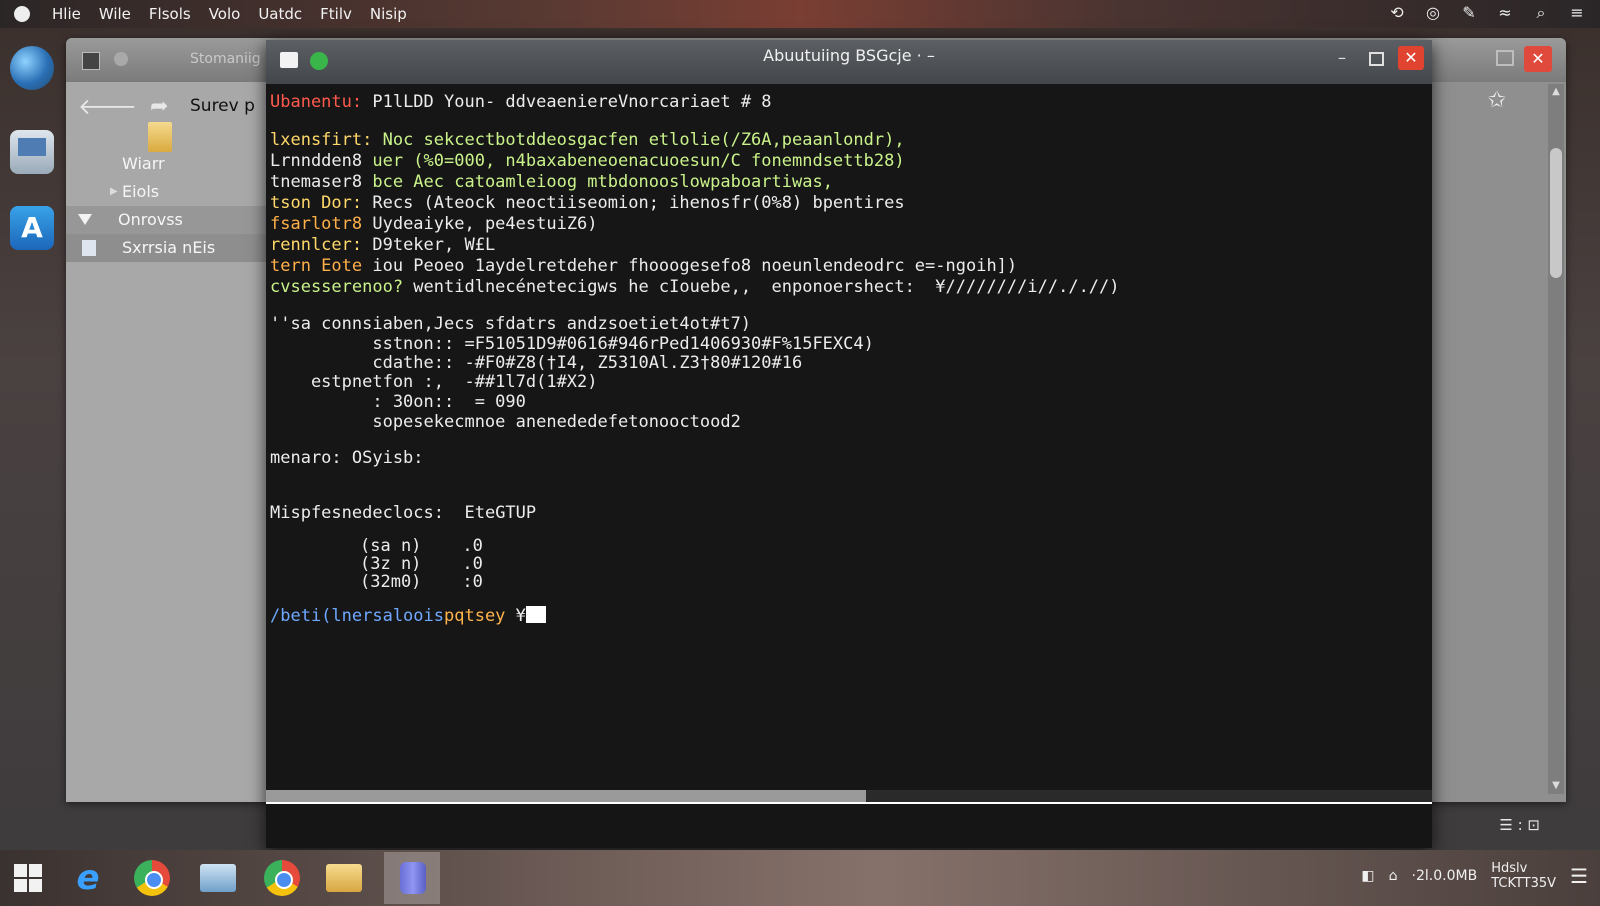 The width and height of the screenshot is (1600, 906). Describe the element at coordinates (316, 203) in the screenshot. I see `output-key: tson Dor:` at that location.